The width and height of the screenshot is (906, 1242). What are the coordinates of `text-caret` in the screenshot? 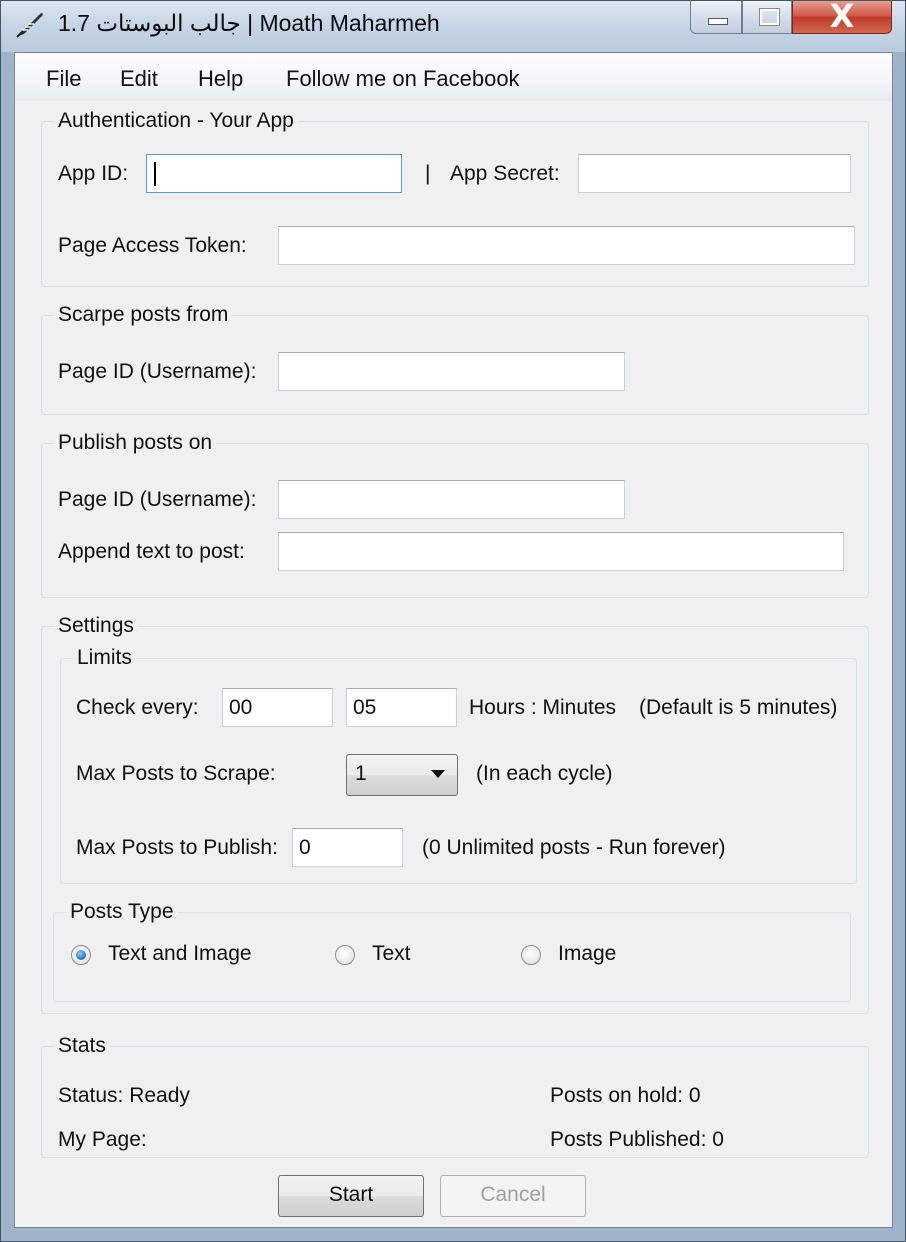 It's located at (155, 174).